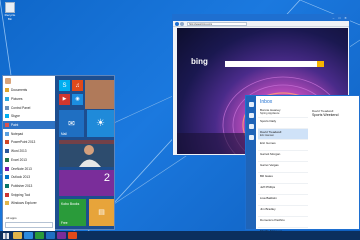 This screenshot has height=240, width=360. What do you see at coordinates (61, 235) in the screenshot?
I see `taskbar-photos` at bounding box center [61, 235].